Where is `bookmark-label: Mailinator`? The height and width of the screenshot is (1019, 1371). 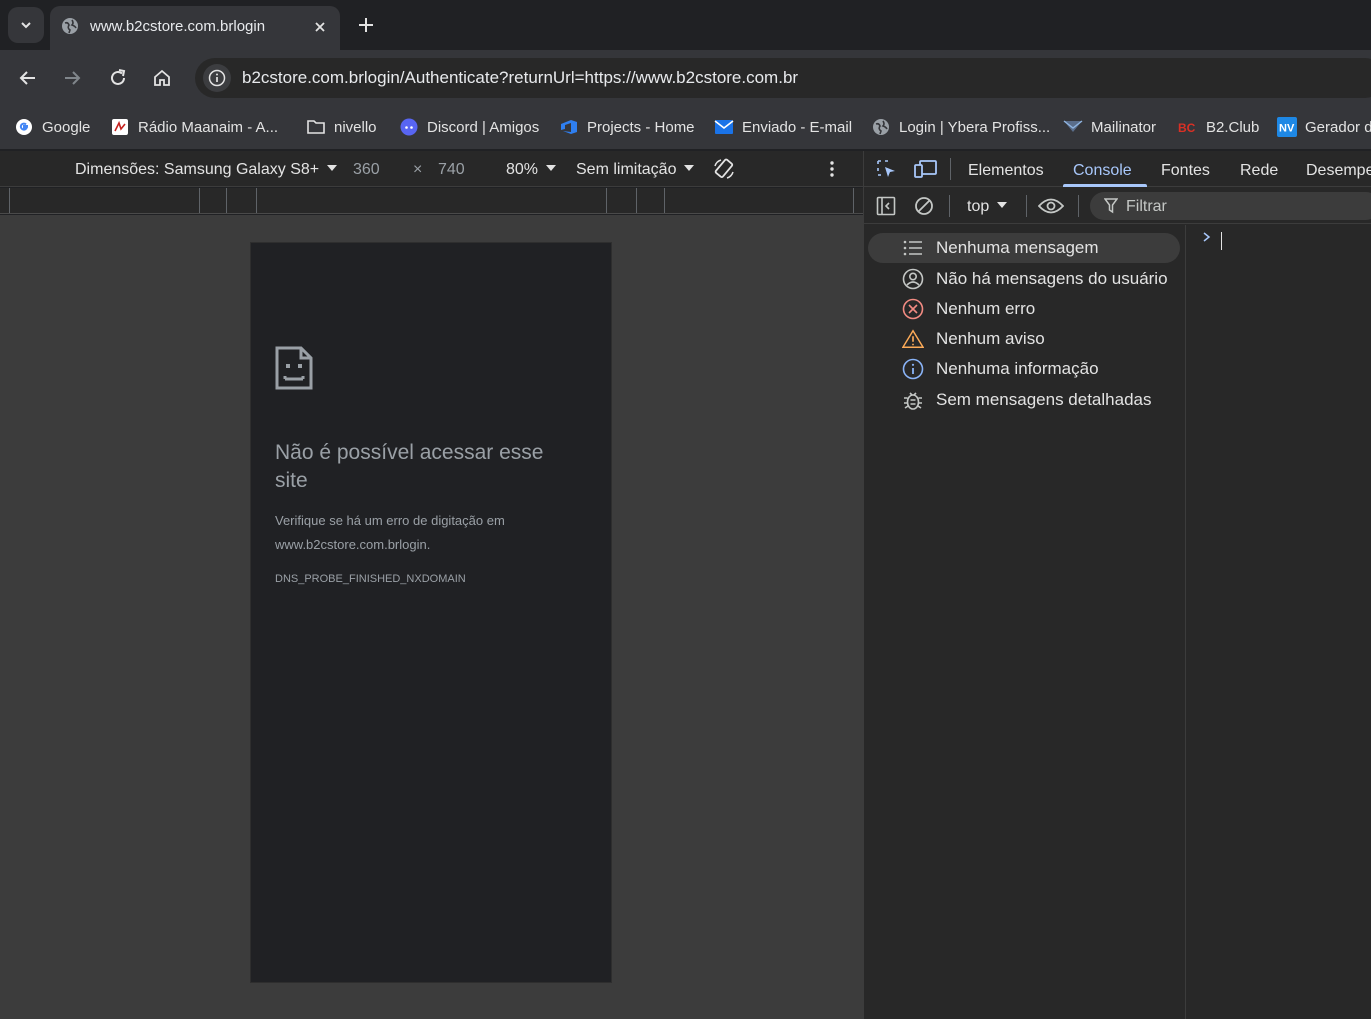
bookmark-label: Mailinator is located at coordinates (1124, 127).